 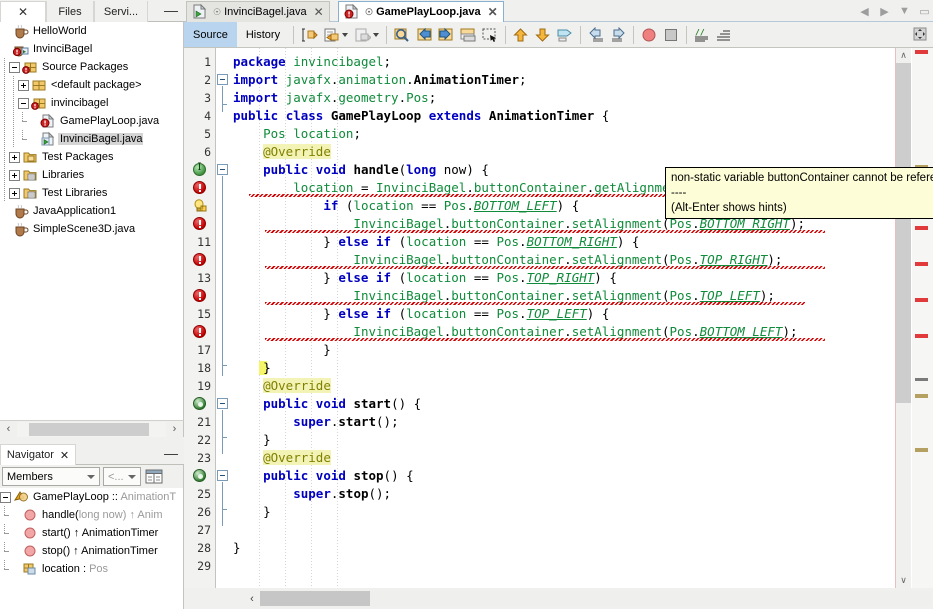 I want to click on tree-item-helloworld: HelloWorld, so click(x=91, y=31).